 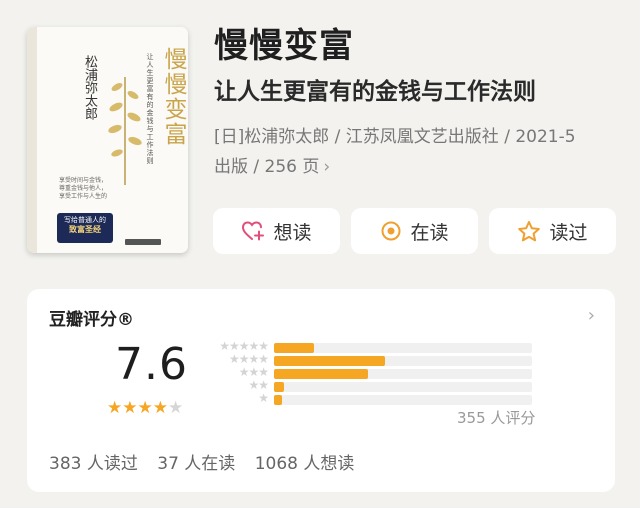 I want to click on reader-stats: 383 人读过 37 人在读 1068 人想读, so click(x=208, y=461).